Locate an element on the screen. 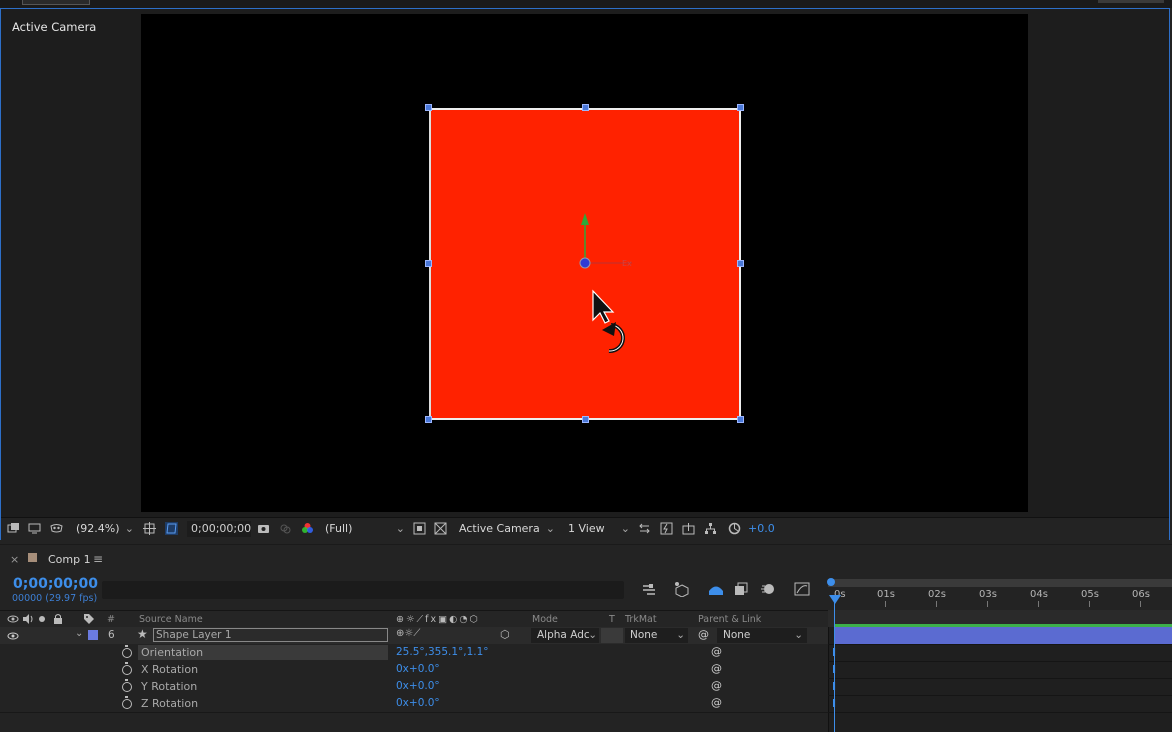 The width and height of the screenshot is (1172, 732). camera-snapshot-icon is located at coordinates (263, 528).